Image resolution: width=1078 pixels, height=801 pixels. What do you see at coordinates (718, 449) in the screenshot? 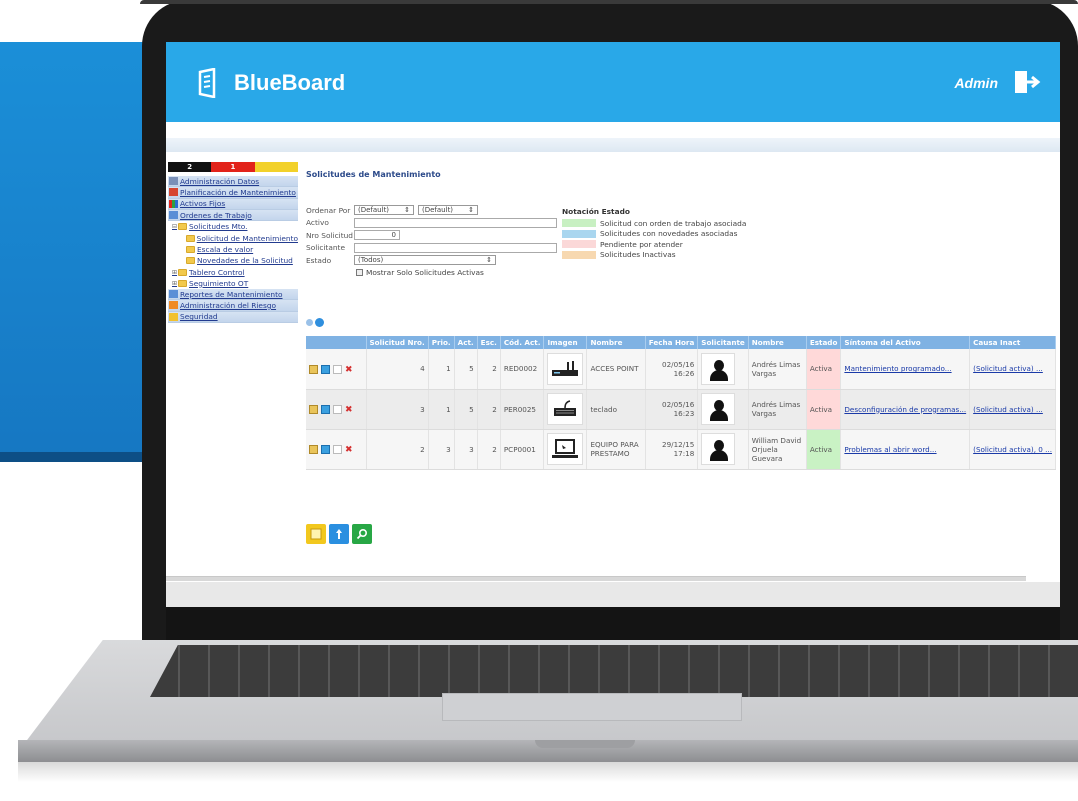
I see `avatar` at bounding box center [718, 449].